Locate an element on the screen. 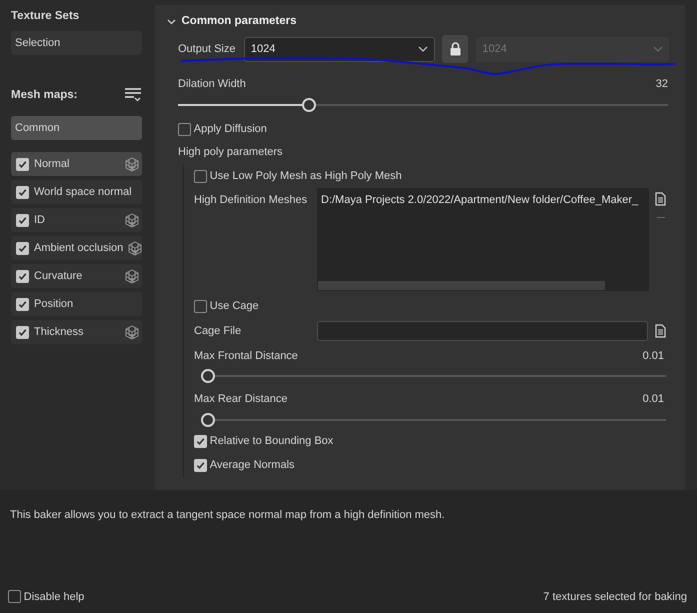 This screenshot has width=697, height=613. lock-button is located at coordinates (455, 49).